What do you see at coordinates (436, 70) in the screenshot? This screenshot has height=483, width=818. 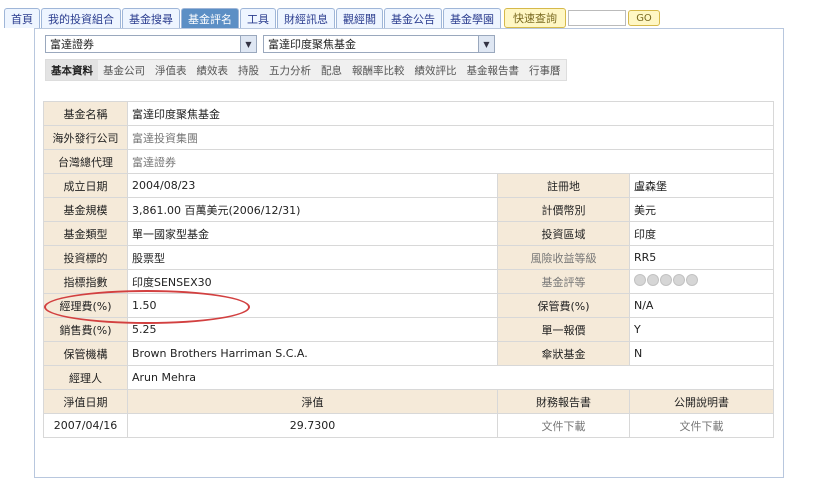 I see `subtab-performance-rating: 績效評比` at bounding box center [436, 70].